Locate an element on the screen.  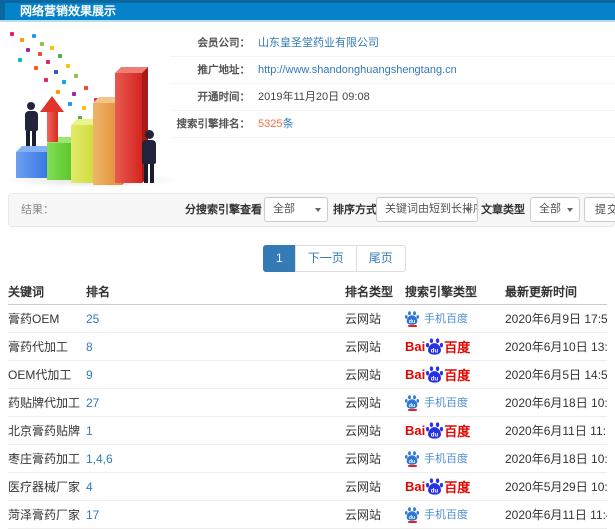
open-time-label: 开通时间： is located at coordinates (224, 97).